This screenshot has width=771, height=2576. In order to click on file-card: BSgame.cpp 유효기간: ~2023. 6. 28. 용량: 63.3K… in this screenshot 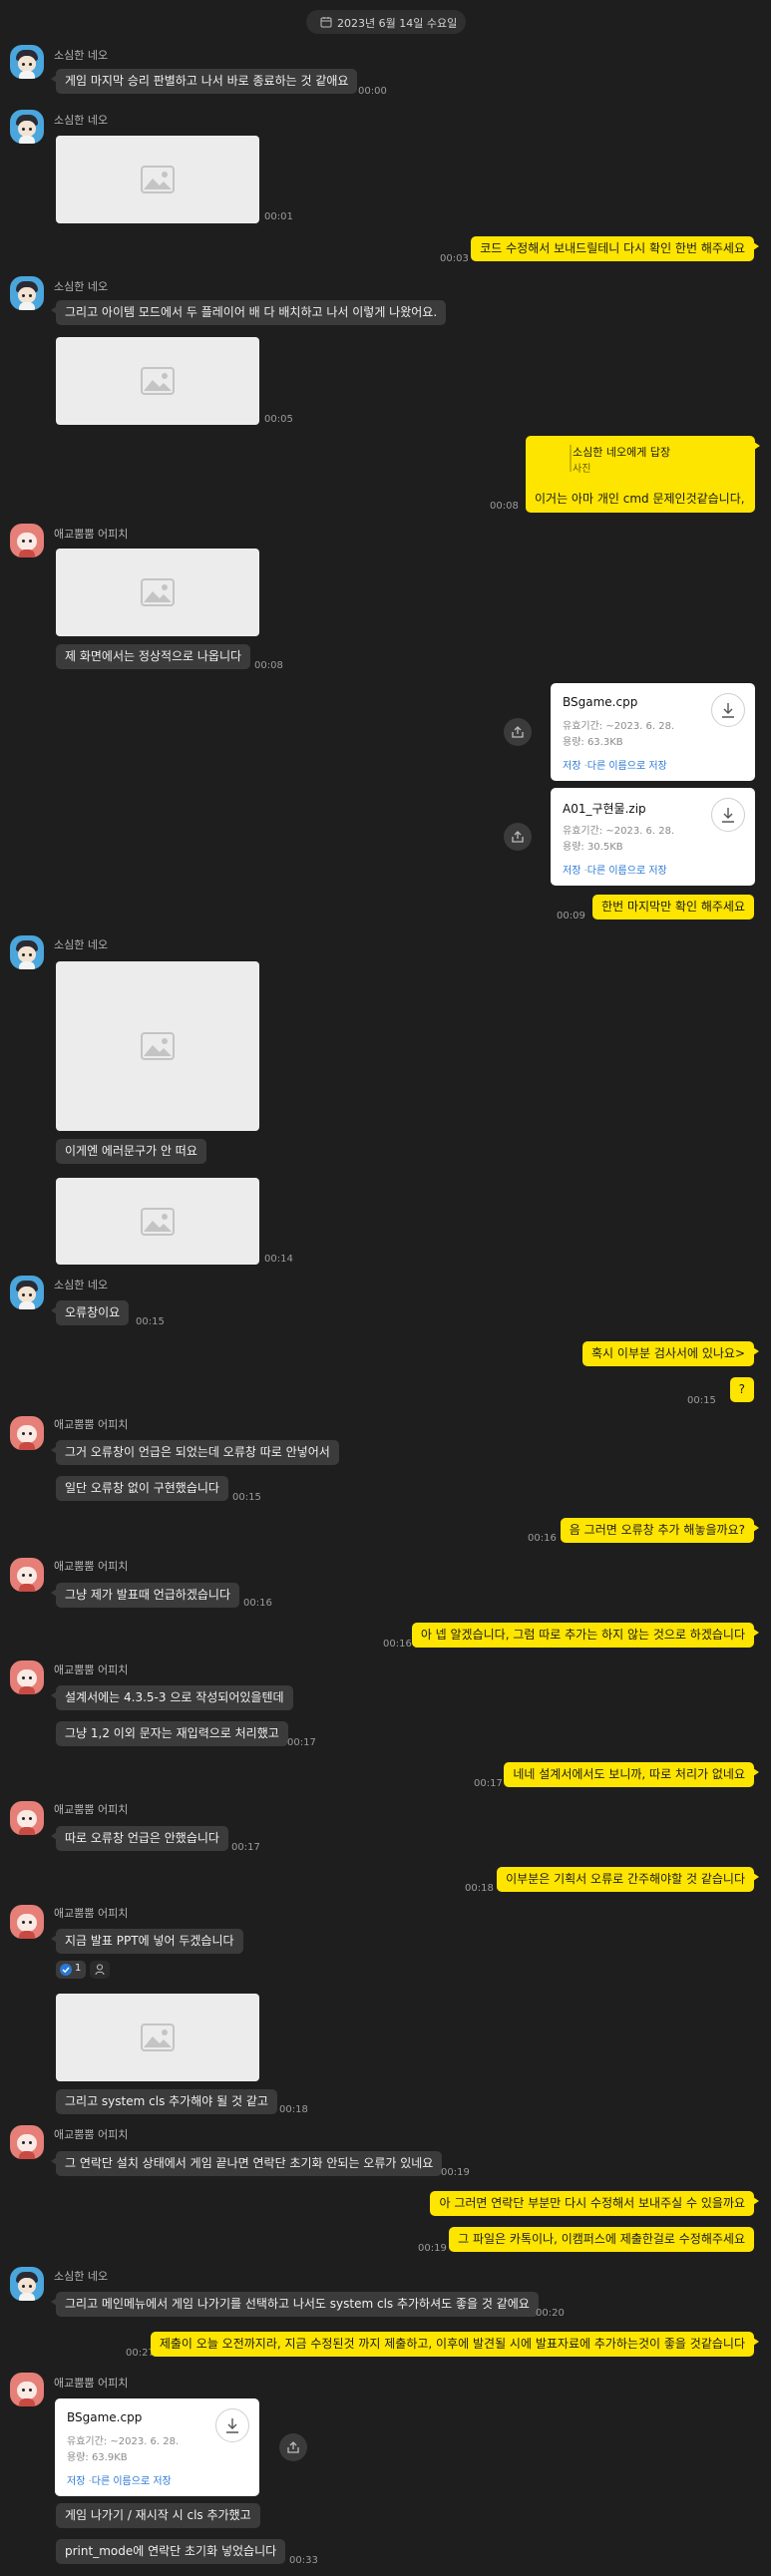, I will do `click(653, 732)`.